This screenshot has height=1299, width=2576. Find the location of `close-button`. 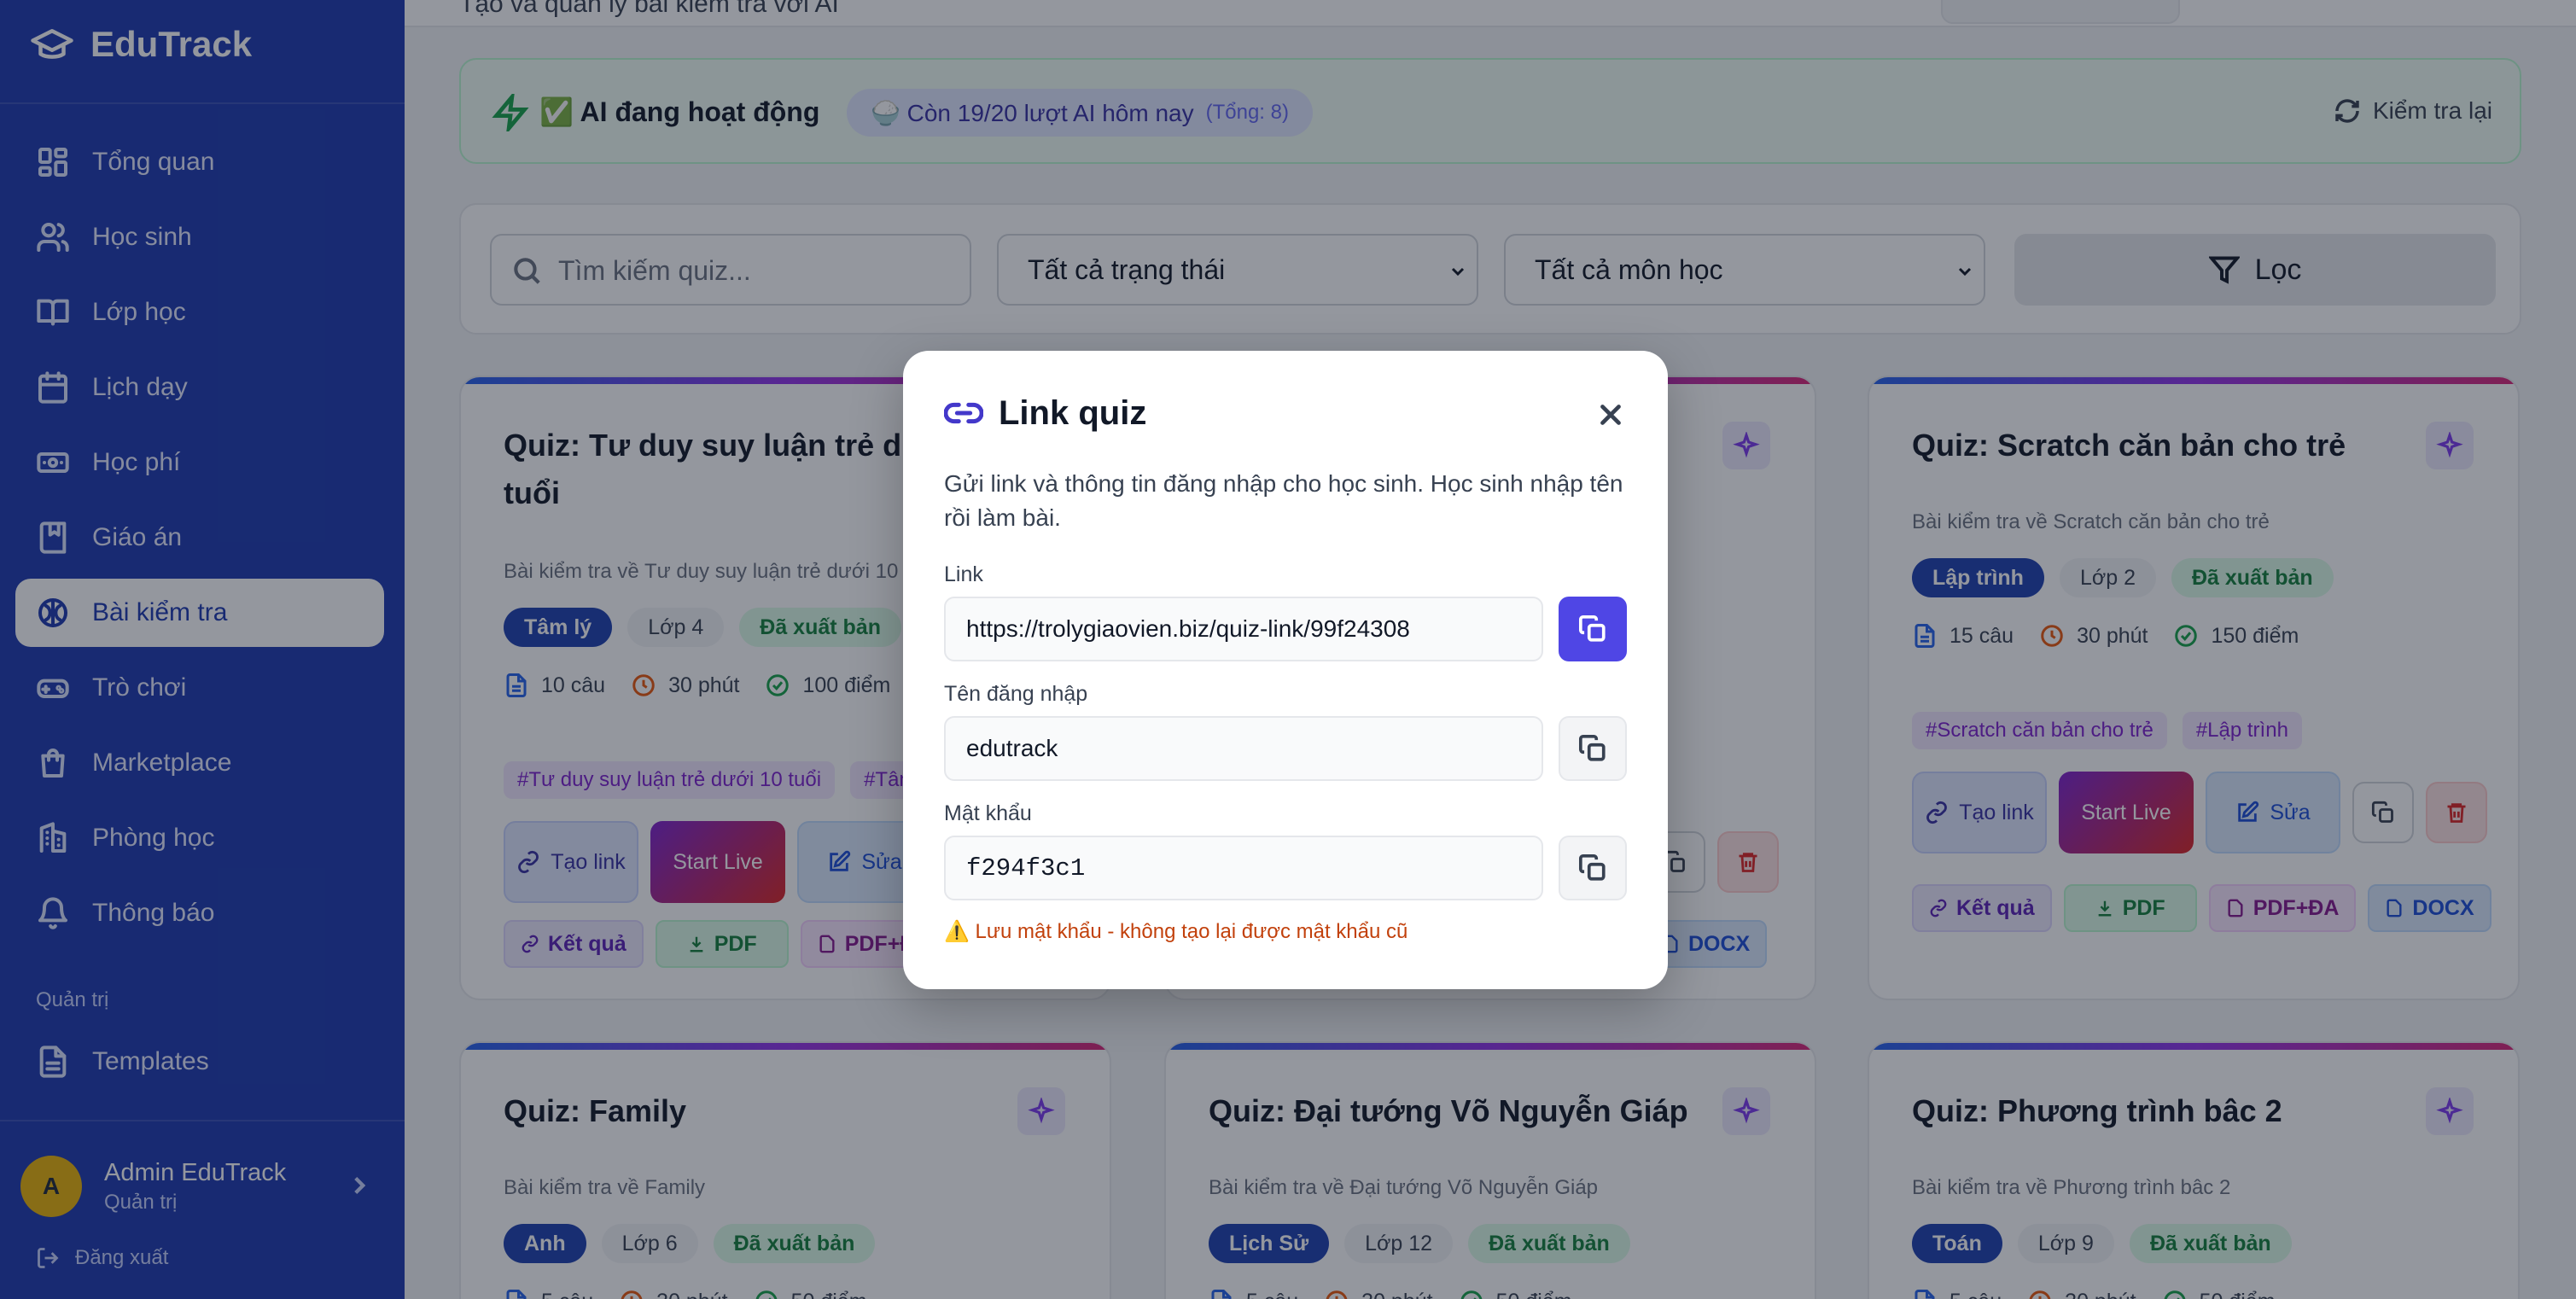

close-button is located at coordinates (1610, 415).